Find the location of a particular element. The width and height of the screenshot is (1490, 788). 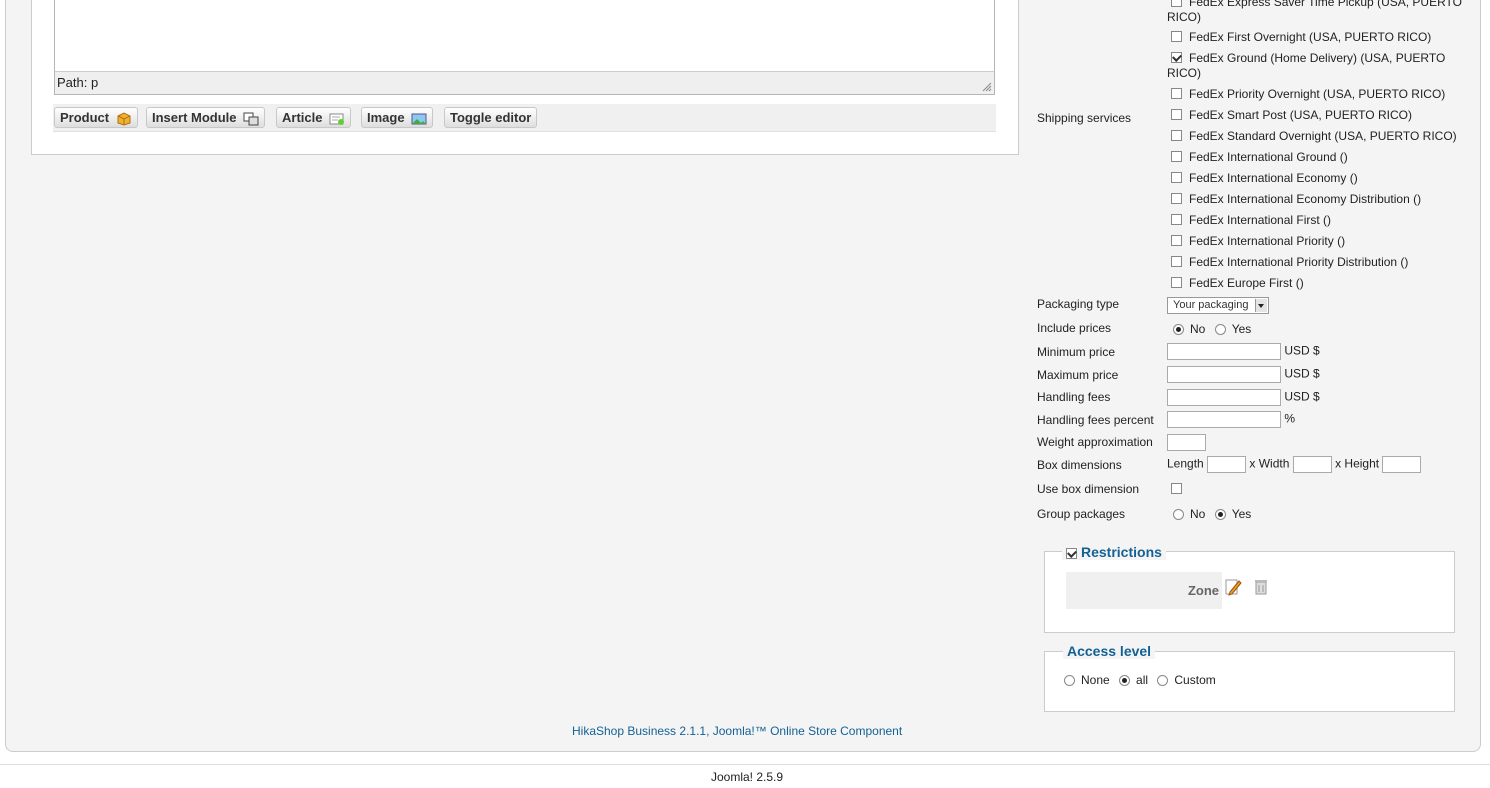

maximum-price-row: USD $ is located at coordinates (1243, 374).